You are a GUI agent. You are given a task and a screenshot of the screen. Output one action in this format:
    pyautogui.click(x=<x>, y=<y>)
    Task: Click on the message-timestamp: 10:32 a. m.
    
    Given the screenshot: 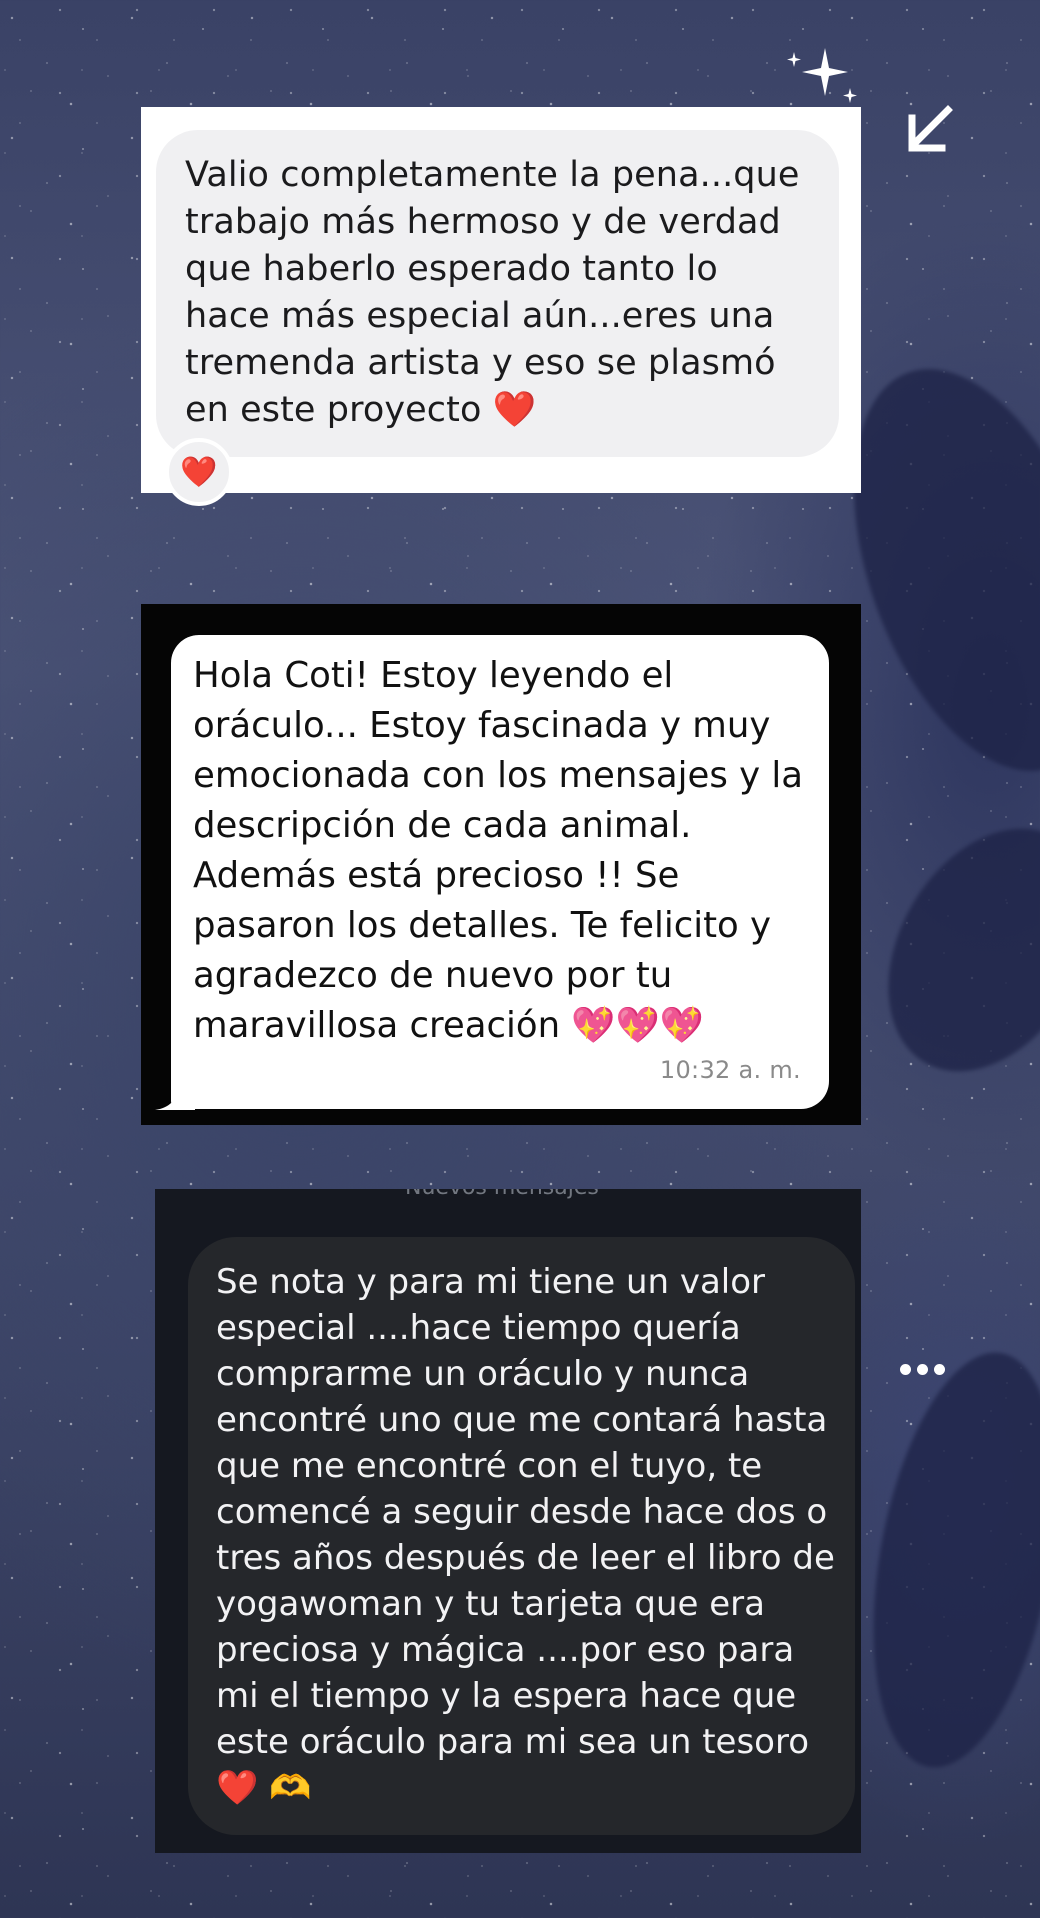 What is the action you would take?
    pyautogui.click(x=730, y=1070)
    